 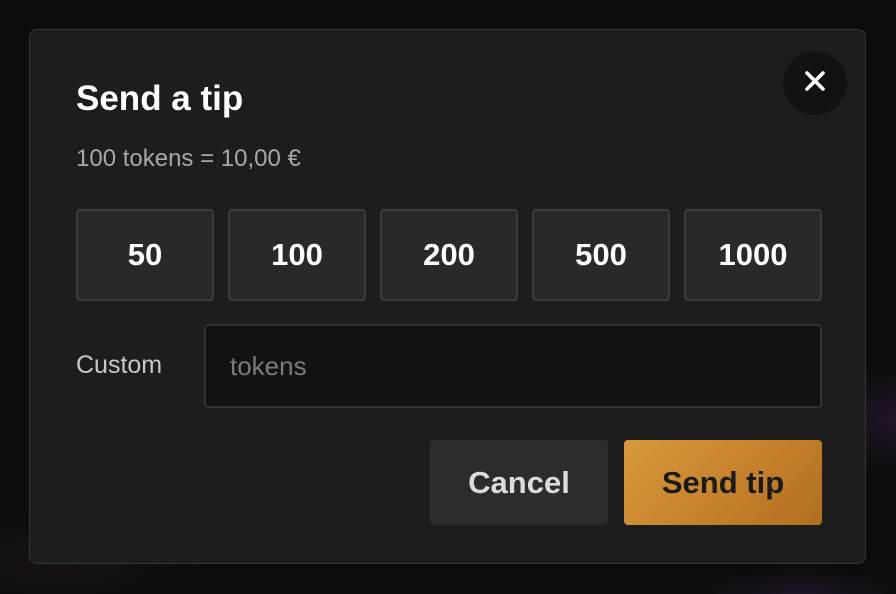 I want to click on preset-100-button: 100, so click(x=297, y=255).